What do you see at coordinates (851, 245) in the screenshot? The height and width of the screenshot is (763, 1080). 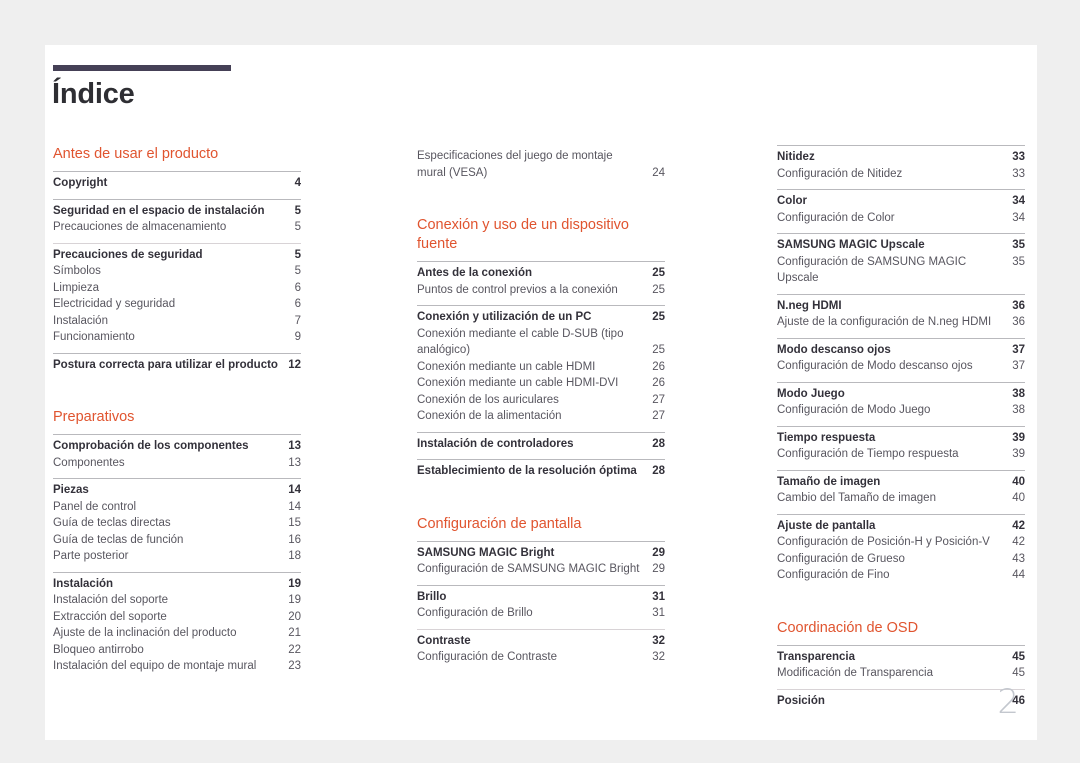 I see `toc-entry-label: SAMSUNG MAGIC Upscale` at bounding box center [851, 245].